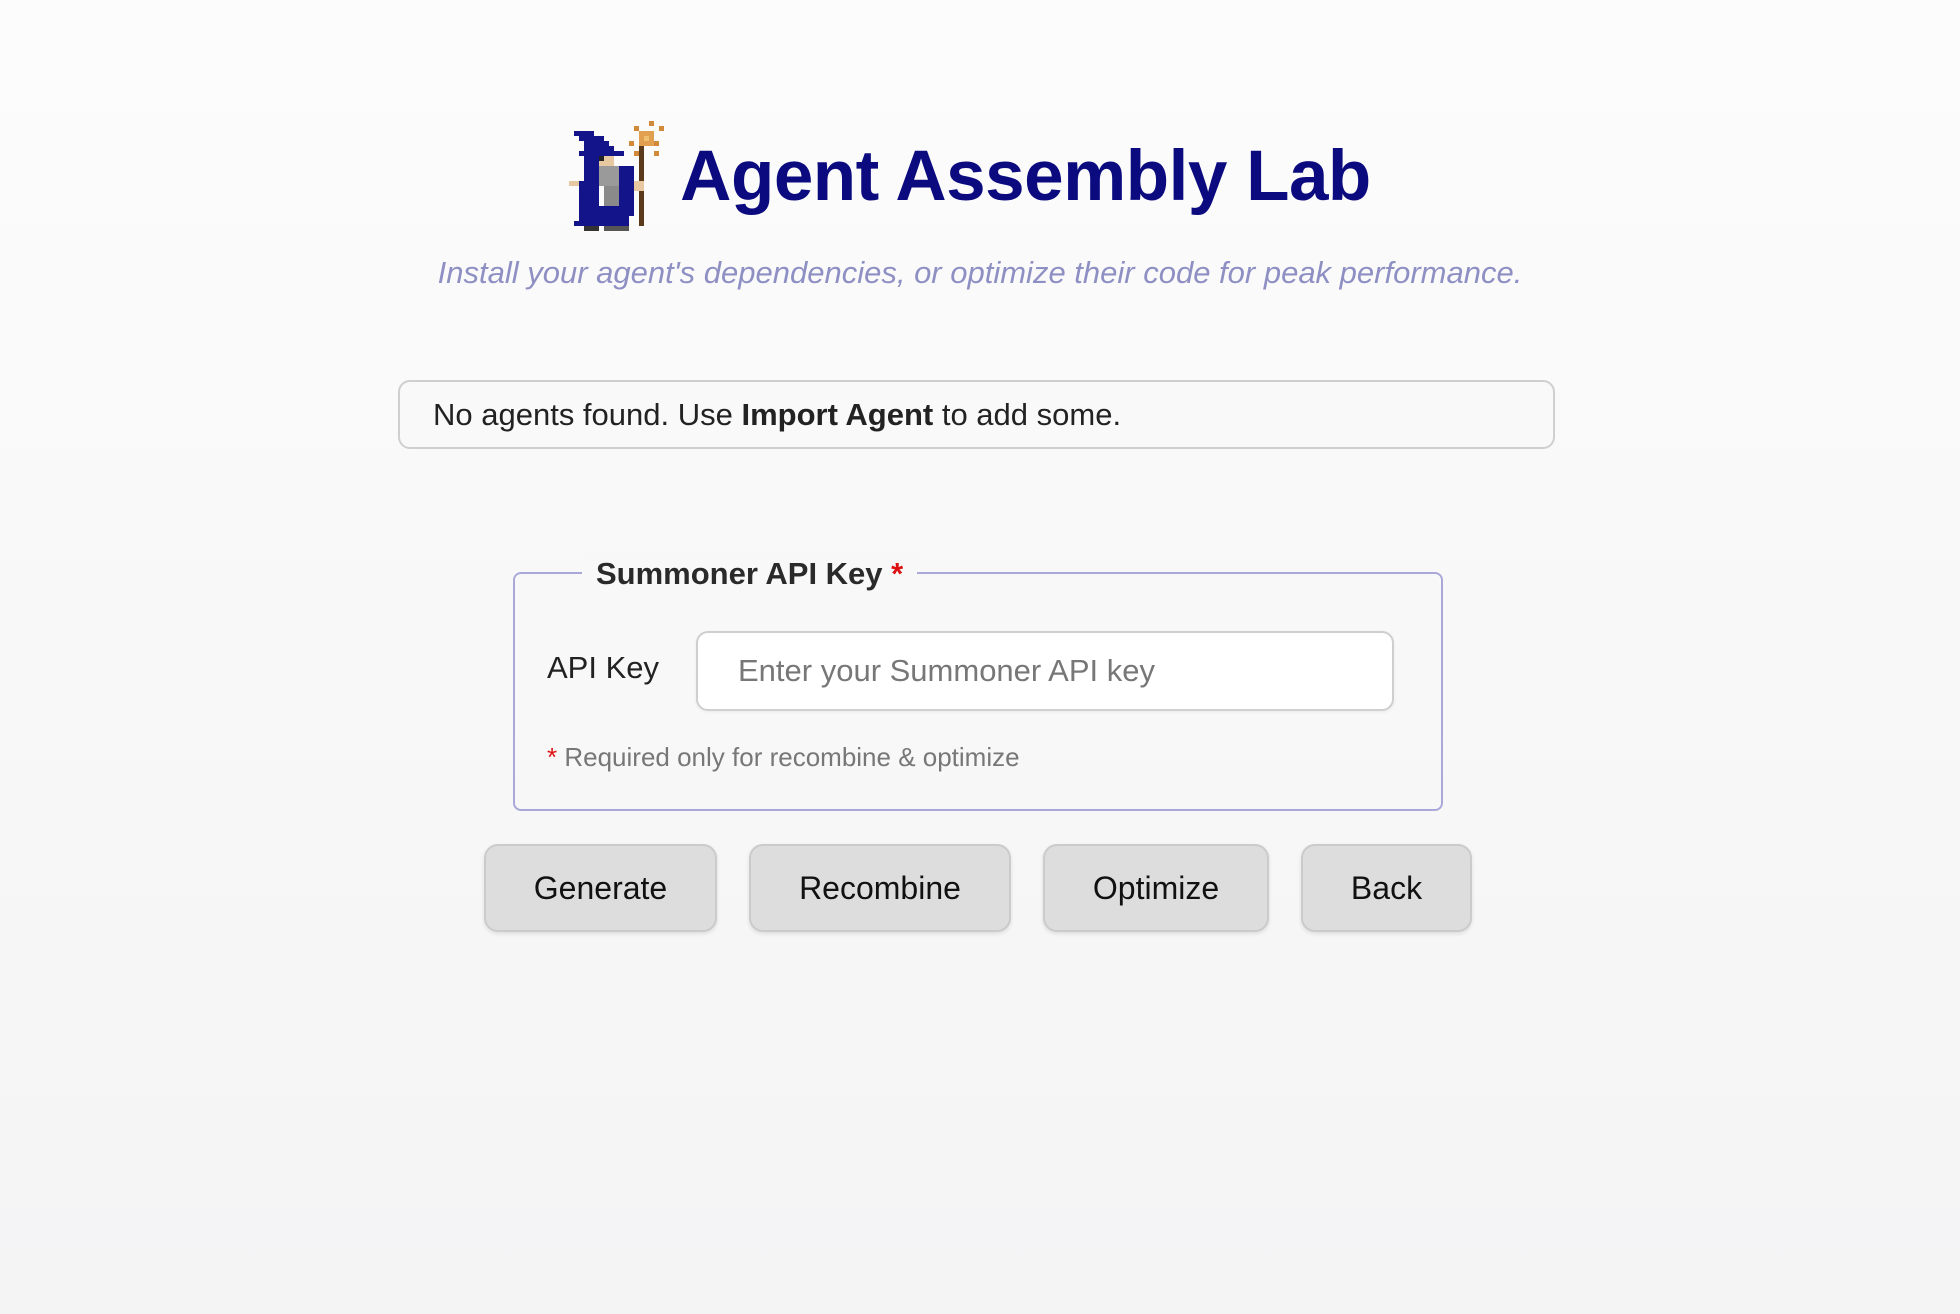  Describe the element at coordinates (1027, 414) in the screenshot. I see `notice-text-suffix: to add some.` at that location.